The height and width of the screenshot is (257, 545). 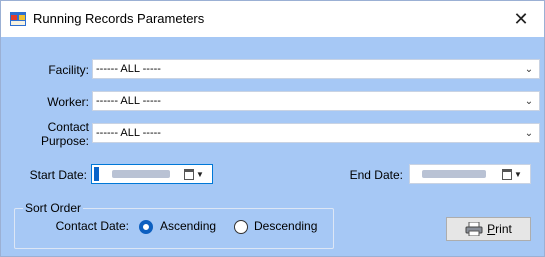 What do you see at coordinates (128, 101) in the screenshot?
I see `worker-value: ------ ALL -----` at bounding box center [128, 101].